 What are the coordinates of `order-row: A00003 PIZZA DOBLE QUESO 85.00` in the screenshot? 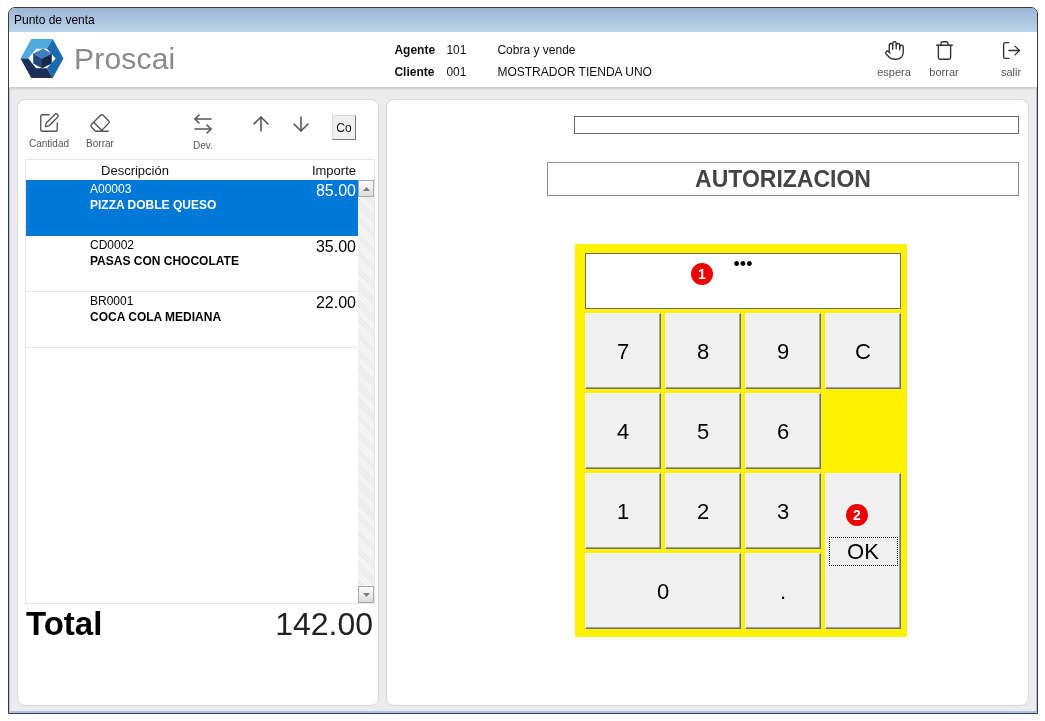 It's located at (192, 208).